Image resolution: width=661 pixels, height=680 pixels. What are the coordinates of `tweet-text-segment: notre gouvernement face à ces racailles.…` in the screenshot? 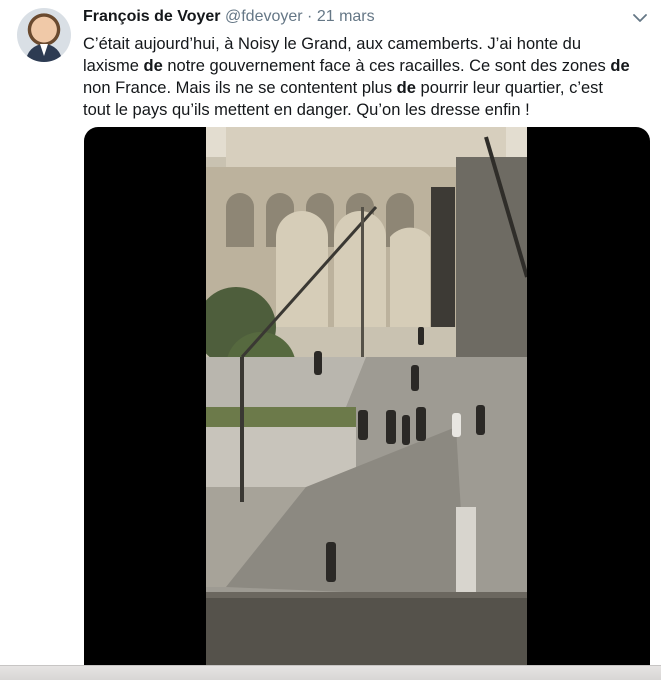 It's located at (386, 66).